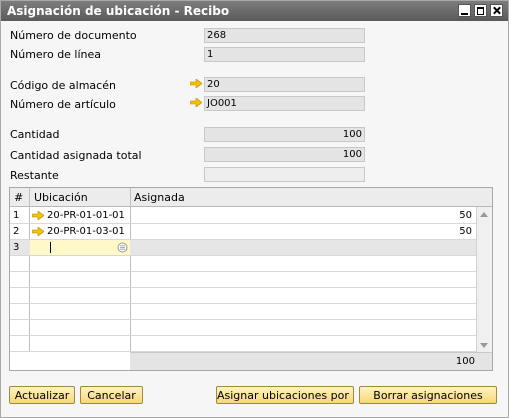 This screenshot has width=509, height=418. What do you see at coordinates (284, 174) in the screenshot?
I see `remaining-field` at bounding box center [284, 174].